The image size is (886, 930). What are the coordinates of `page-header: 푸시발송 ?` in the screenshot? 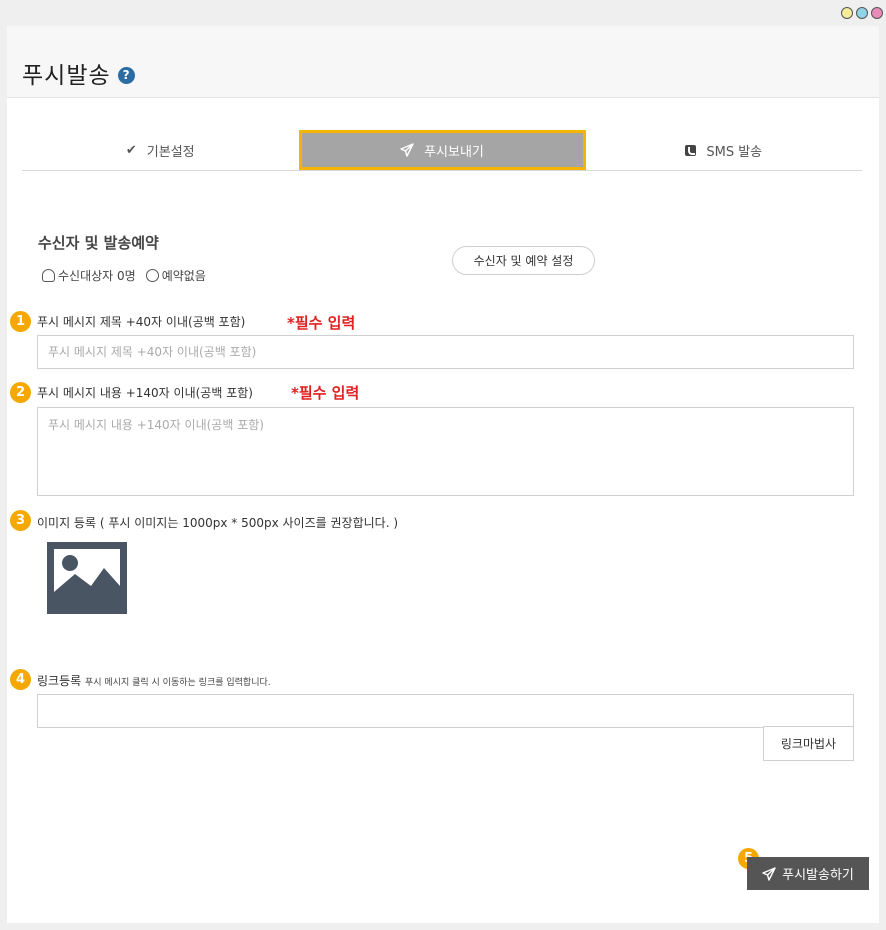 It's located at (443, 62).